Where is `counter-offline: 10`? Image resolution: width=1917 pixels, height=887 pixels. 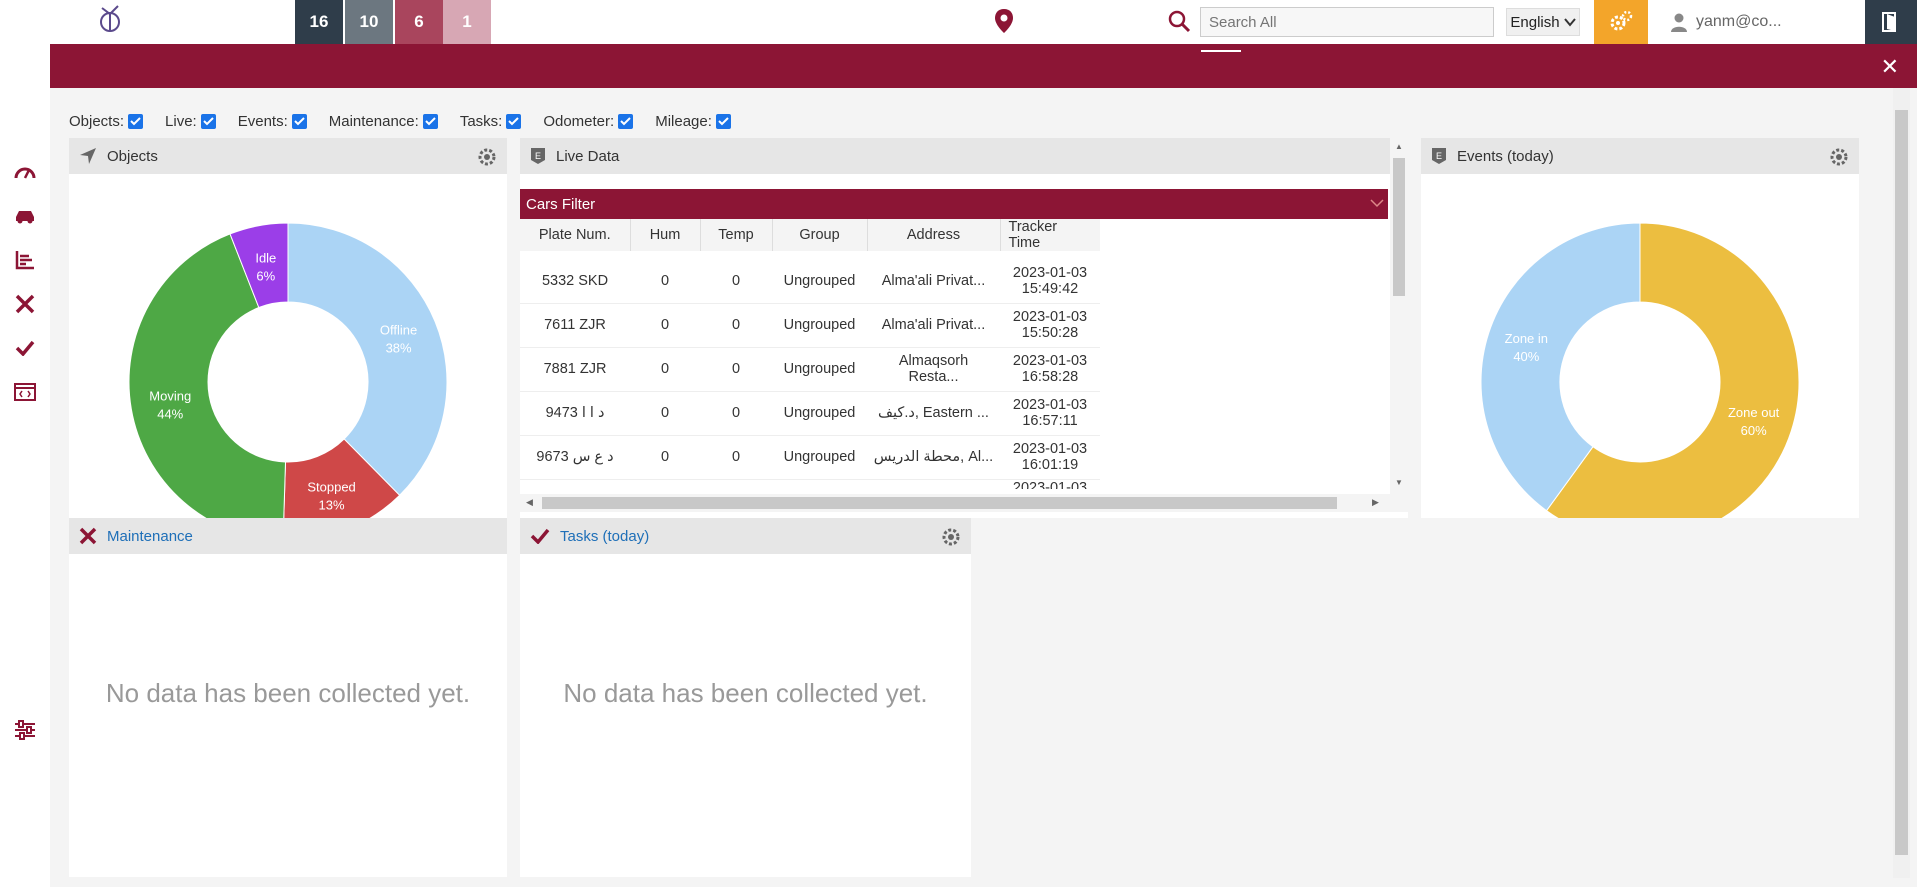
counter-offline: 10 is located at coordinates (369, 22).